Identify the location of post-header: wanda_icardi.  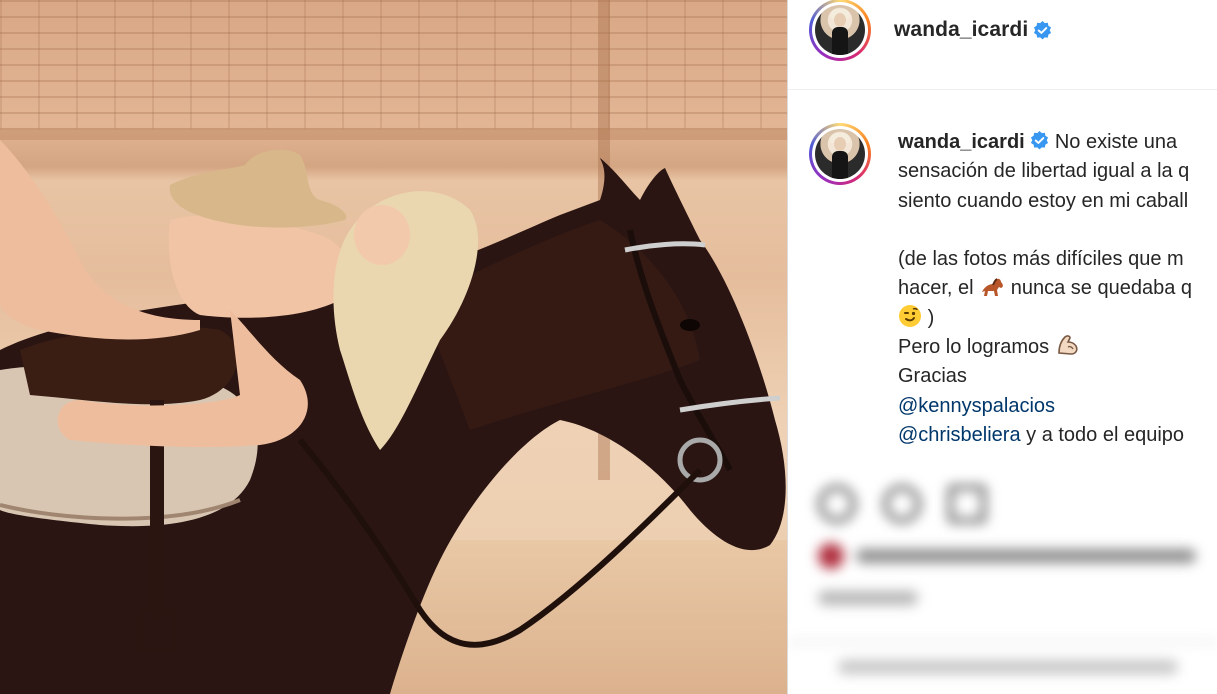
(1002, 45).